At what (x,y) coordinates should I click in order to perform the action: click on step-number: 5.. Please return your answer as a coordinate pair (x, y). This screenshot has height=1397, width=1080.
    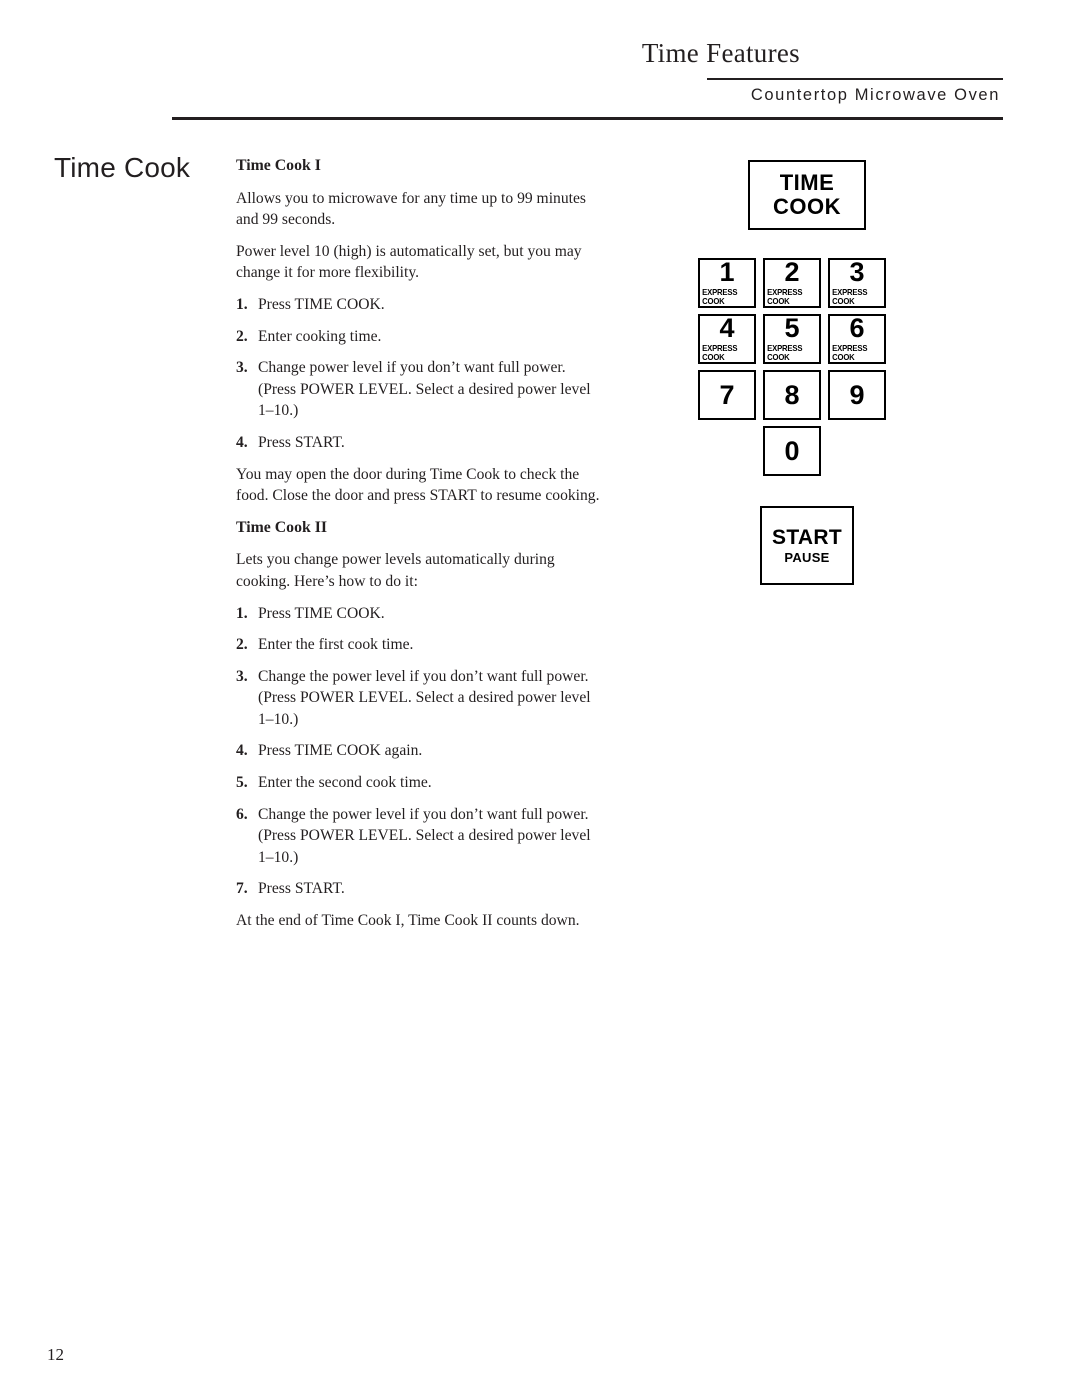
    Looking at the image, I should click on (242, 783).